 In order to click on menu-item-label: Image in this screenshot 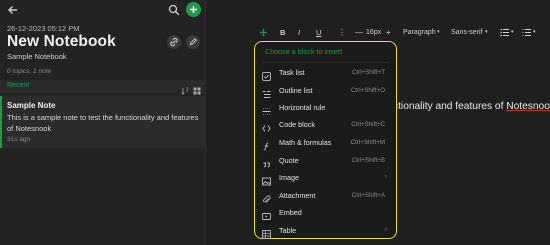, I will do `click(289, 177)`.